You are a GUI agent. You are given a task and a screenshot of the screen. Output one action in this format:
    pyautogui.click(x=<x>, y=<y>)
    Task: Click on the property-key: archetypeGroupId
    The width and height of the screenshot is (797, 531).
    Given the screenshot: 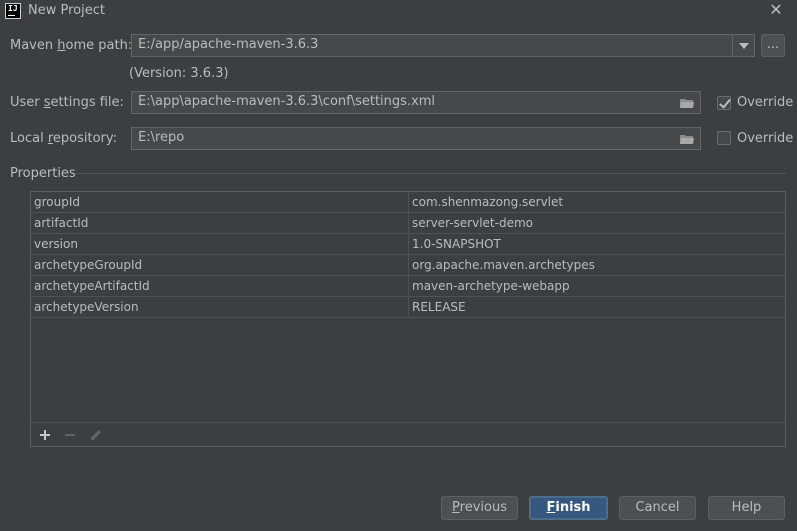 What is the action you would take?
    pyautogui.click(x=88, y=265)
    